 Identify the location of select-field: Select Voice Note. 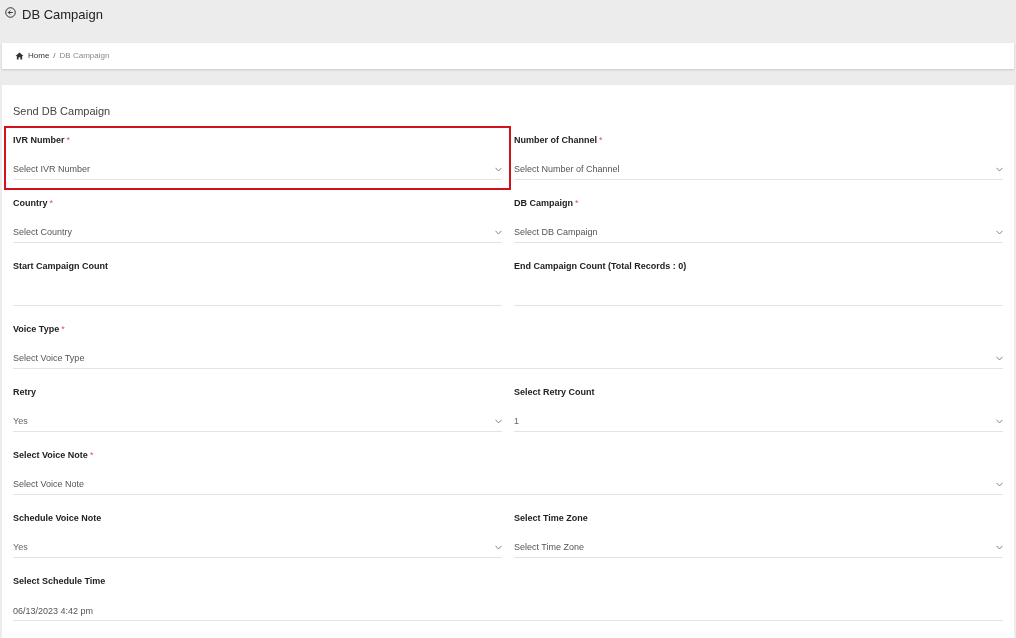
(508, 485).